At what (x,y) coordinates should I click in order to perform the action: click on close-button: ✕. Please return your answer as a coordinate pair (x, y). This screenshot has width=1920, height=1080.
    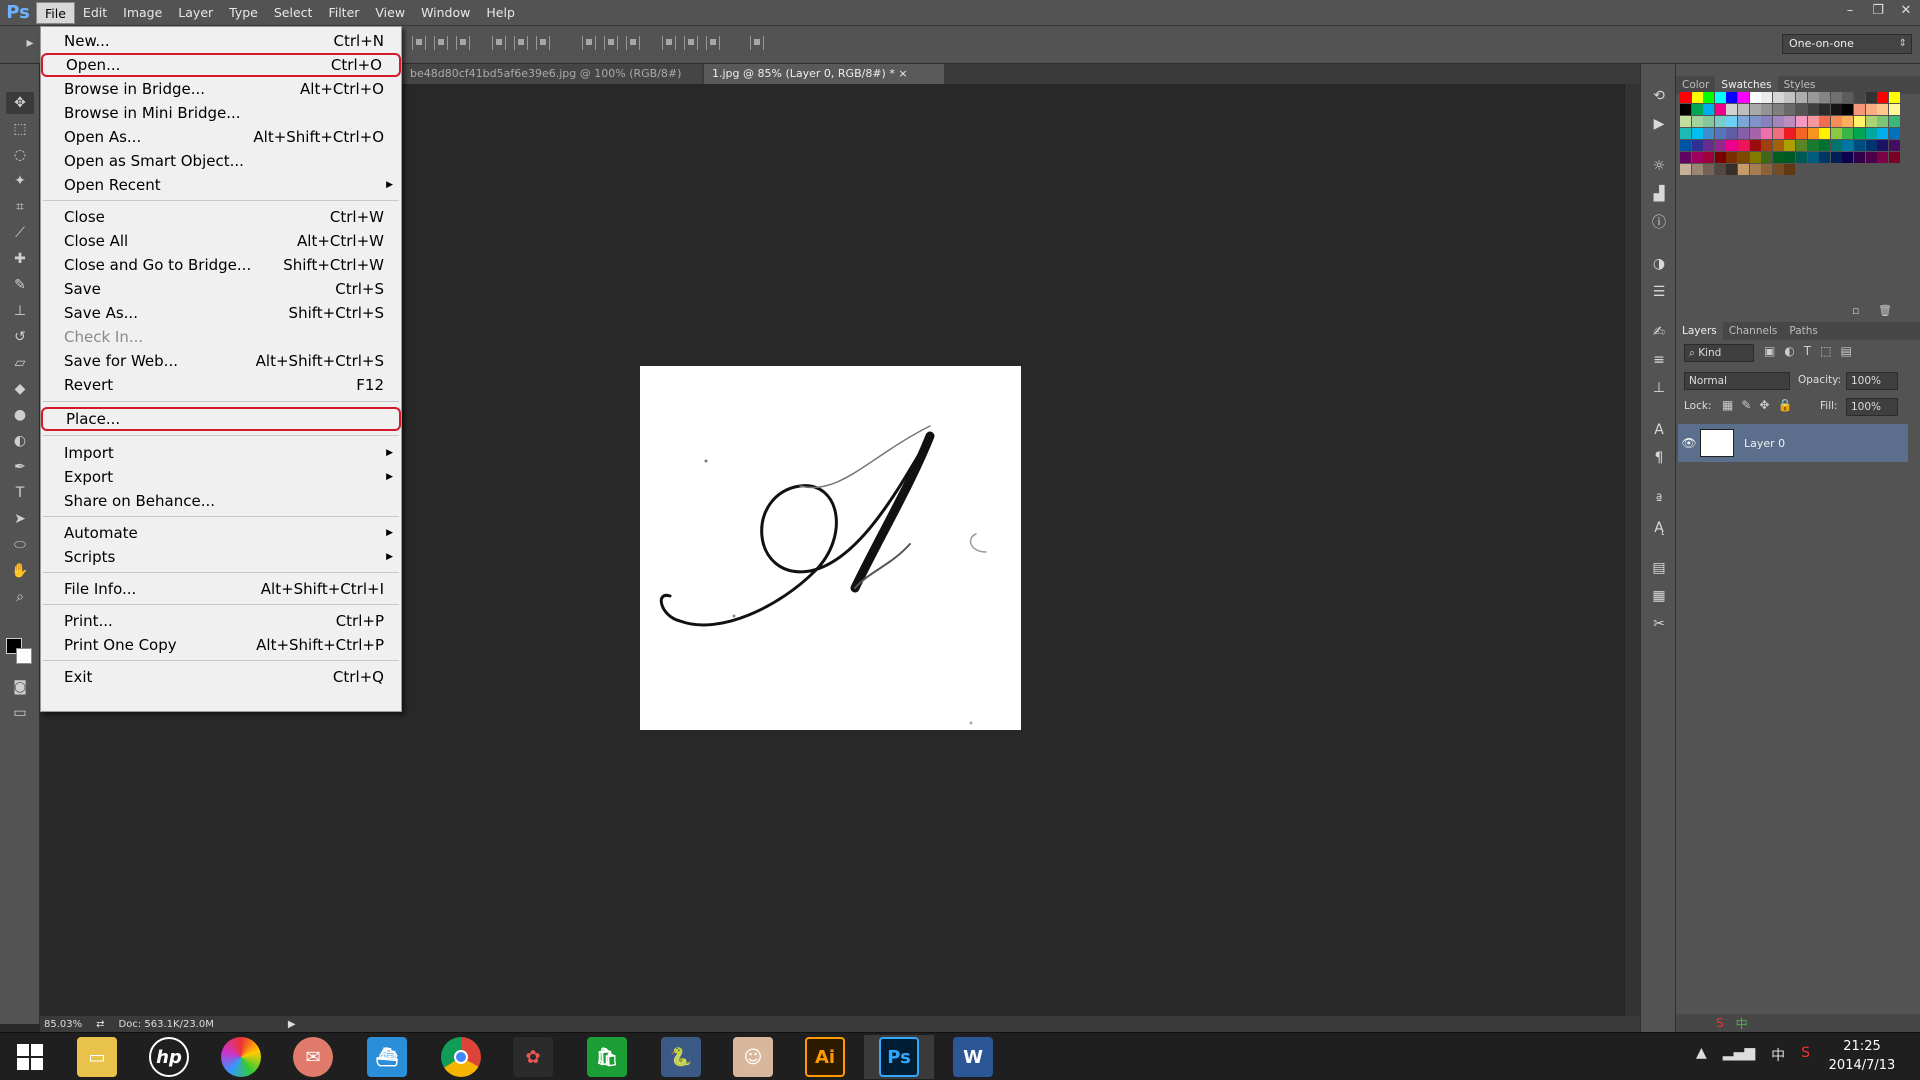
    Looking at the image, I should click on (1906, 10).